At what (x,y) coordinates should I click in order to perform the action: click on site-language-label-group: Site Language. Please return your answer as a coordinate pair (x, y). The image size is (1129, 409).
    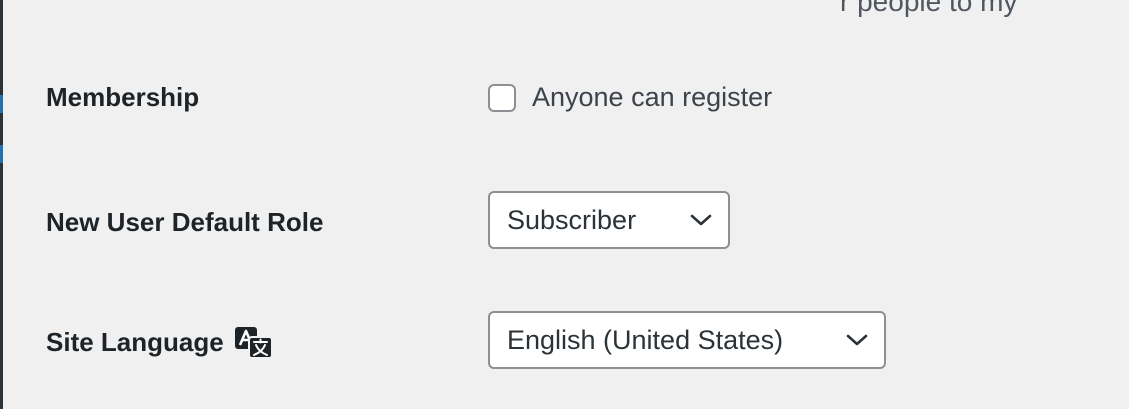
    Looking at the image, I should click on (160, 342).